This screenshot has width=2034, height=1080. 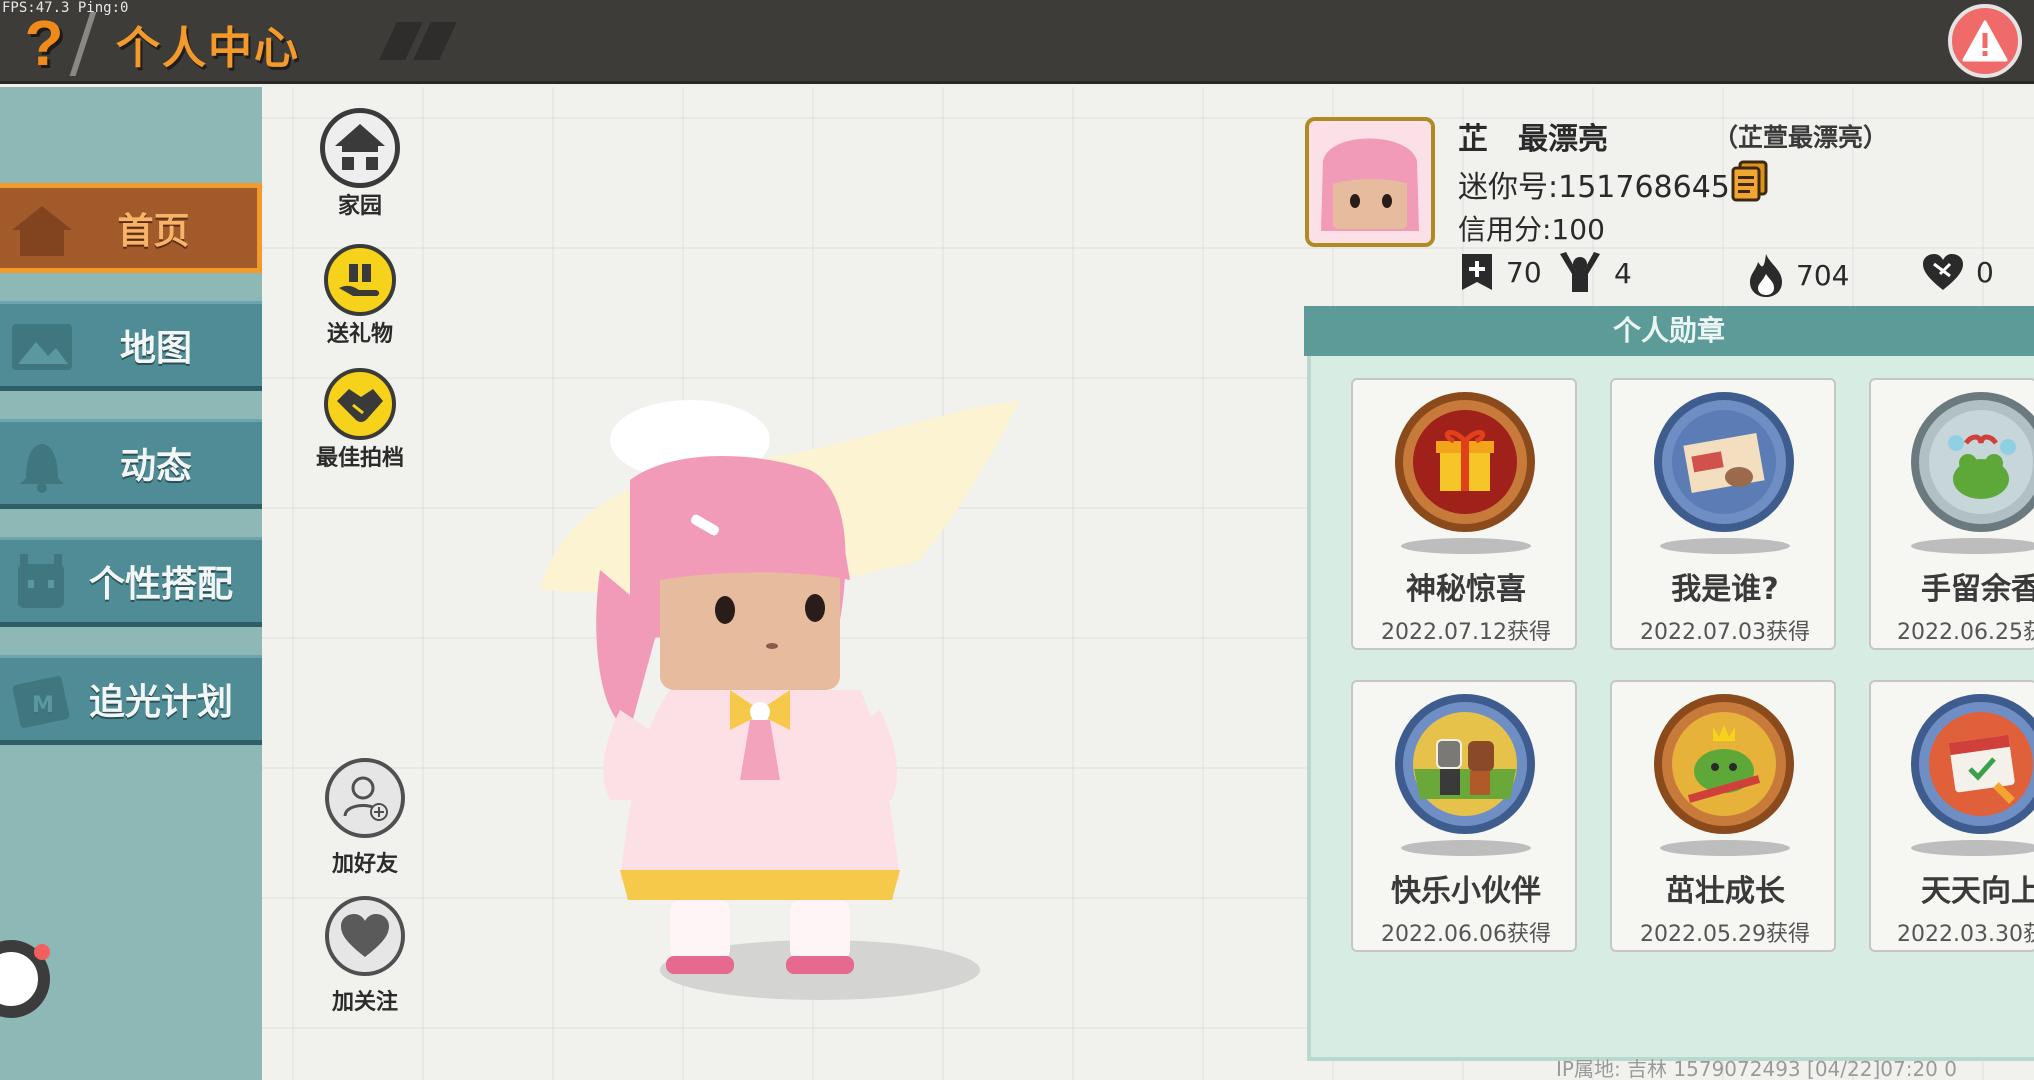 What do you see at coordinates (1500, 272) in the screenshot?
I see `stat-plus: 70` at bounding box center [1500, 272].